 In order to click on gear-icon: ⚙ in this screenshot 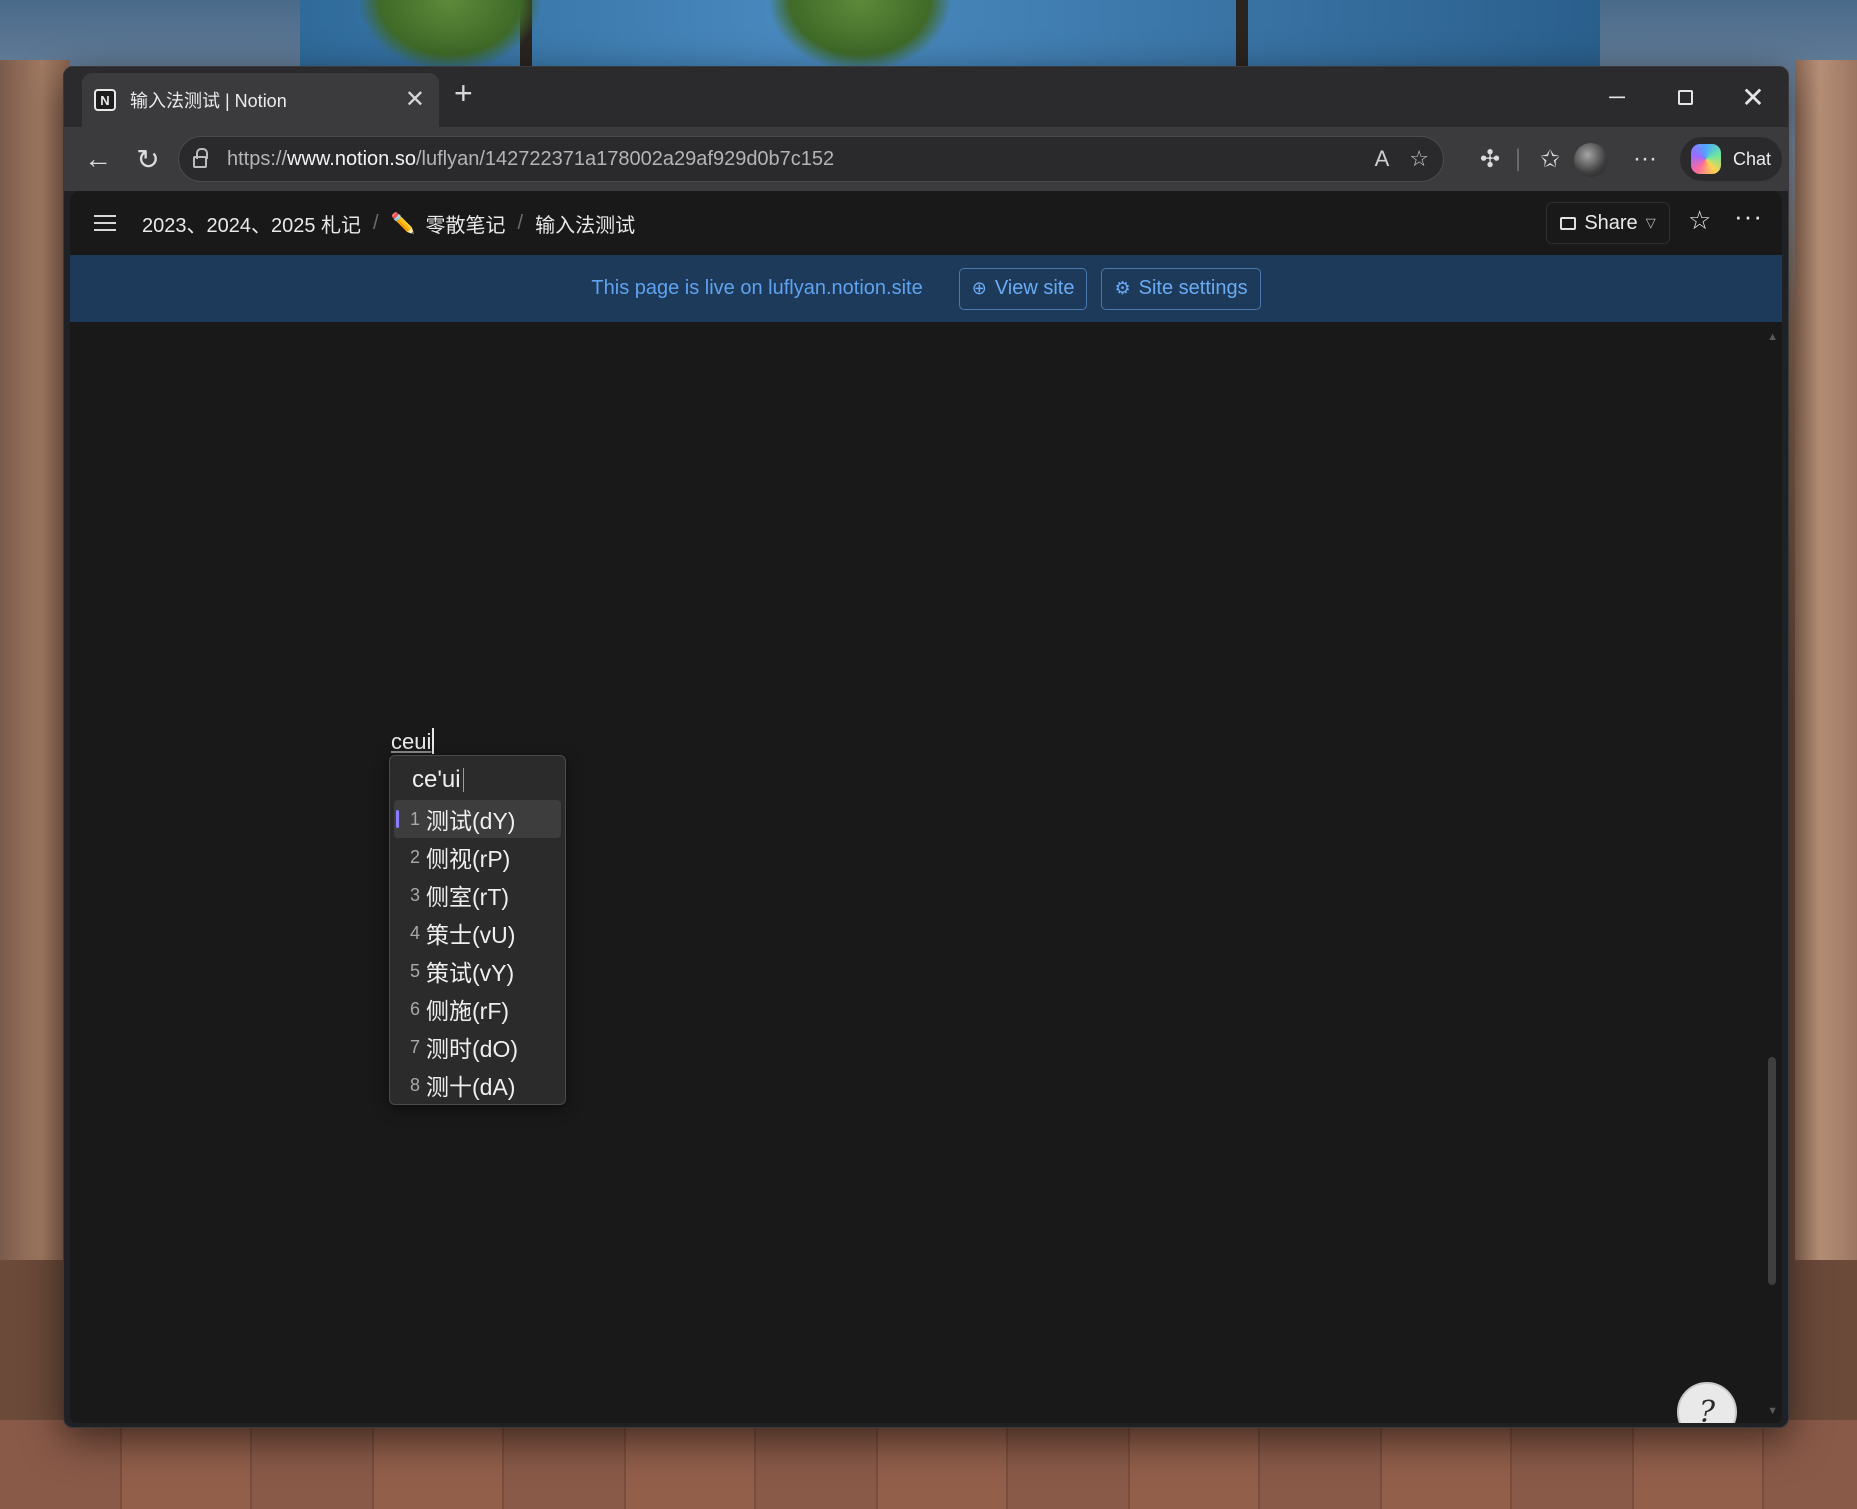, I will do `click(1122, 288)`.